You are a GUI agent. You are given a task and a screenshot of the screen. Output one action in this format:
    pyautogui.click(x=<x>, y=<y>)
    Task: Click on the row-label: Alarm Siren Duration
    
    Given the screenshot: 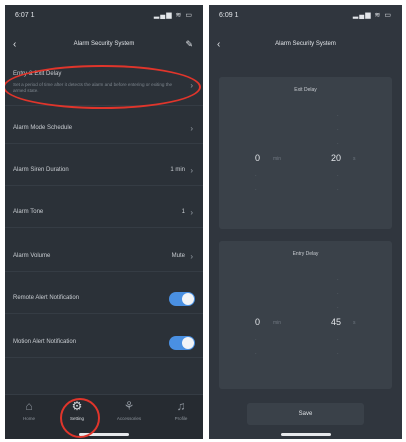 What is the action you would take?
    pyautogui.click(x=41, y=170)
    